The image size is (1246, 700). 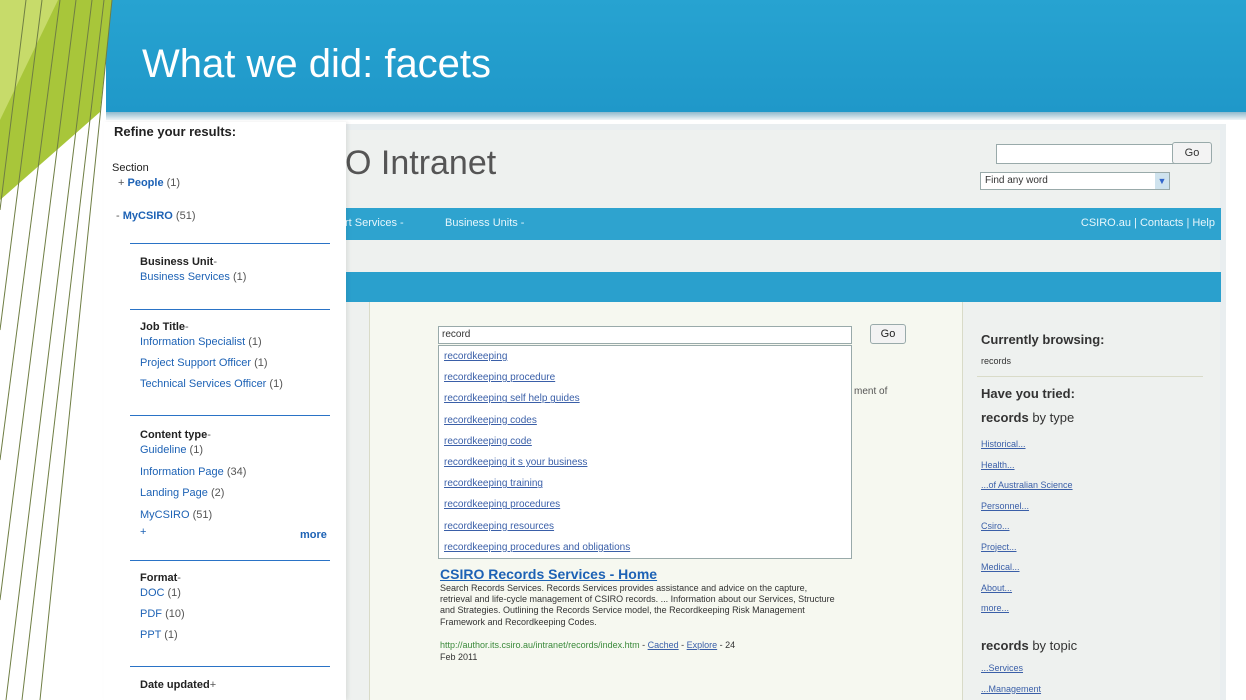 What do you see at coordinates (1016, 180) in the screenshot?
I see `find-mode-value: Find any word` at bounding box center [1016, 180].